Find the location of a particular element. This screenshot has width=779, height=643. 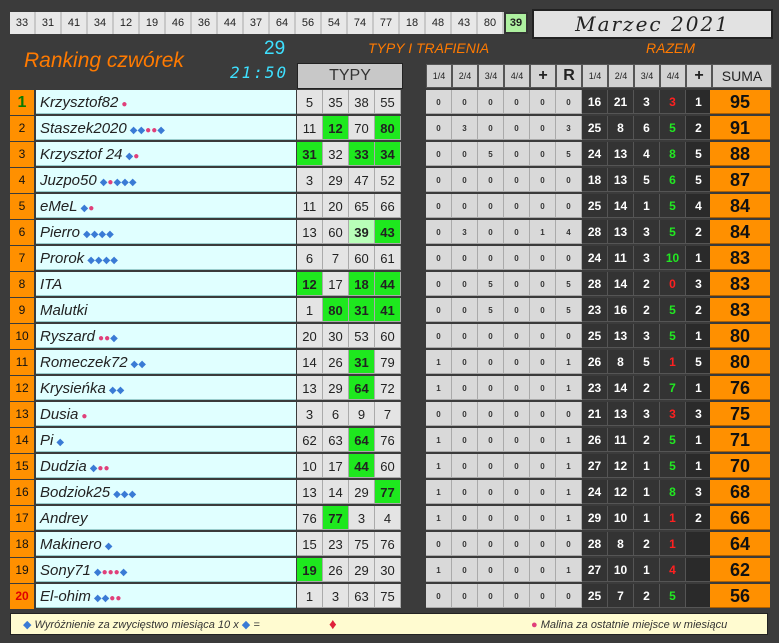

pick-cell: 38 is located at coordinates (362, 102).